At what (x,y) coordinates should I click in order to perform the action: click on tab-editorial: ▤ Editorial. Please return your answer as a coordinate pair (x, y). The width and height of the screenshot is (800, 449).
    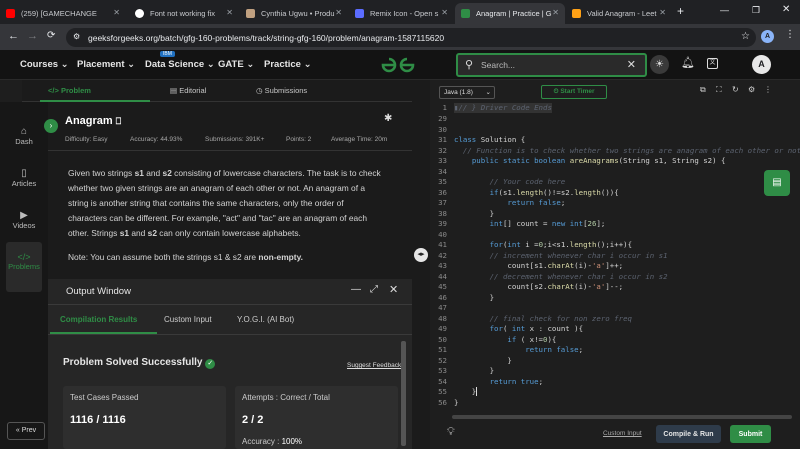
    Looking at the image, I should click on (188, 90).